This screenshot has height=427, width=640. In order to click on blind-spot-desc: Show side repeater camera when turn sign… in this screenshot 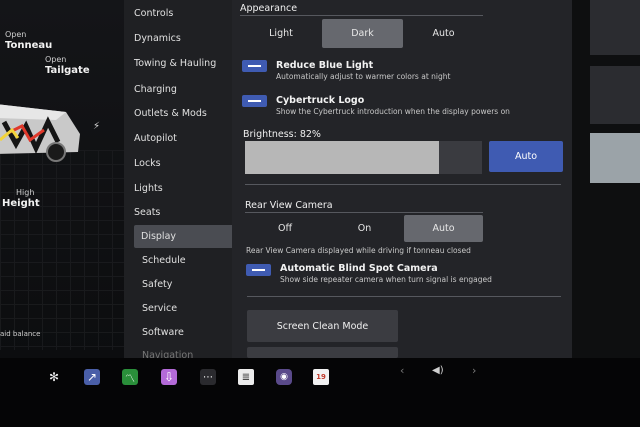, I will do `click(386, 279)`.